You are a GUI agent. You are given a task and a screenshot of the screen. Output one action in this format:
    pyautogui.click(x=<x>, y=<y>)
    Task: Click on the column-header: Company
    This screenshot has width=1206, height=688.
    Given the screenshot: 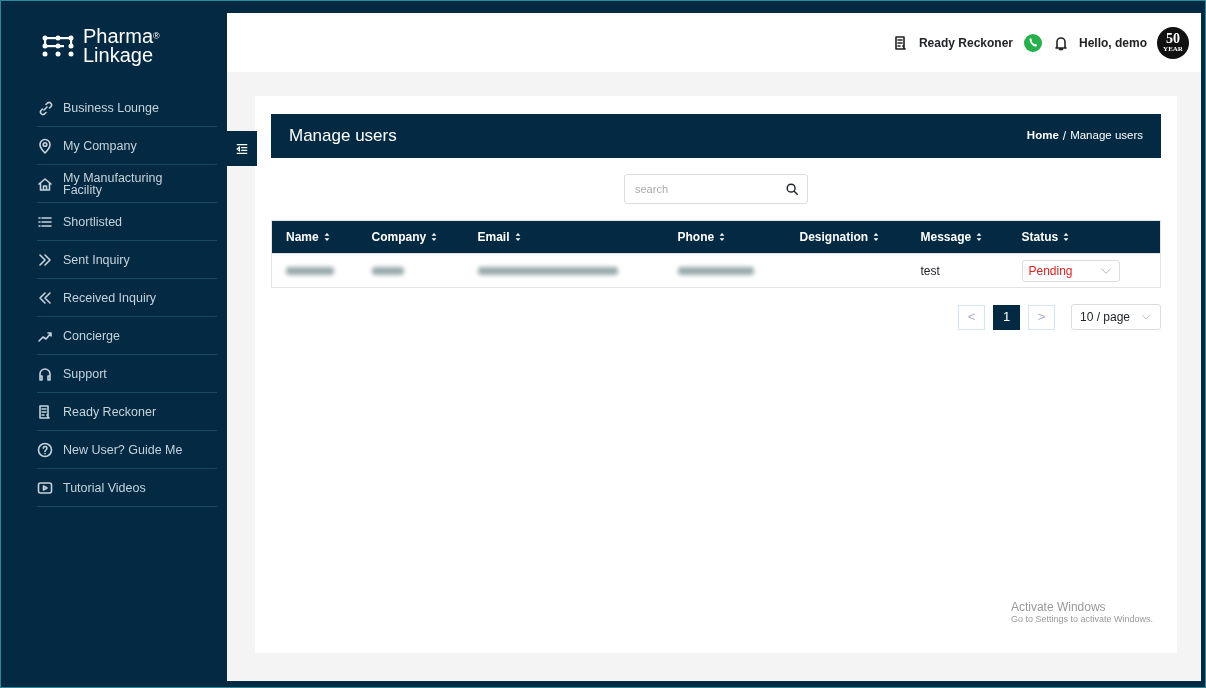 What is the action you would take?
    pyautogui.click(x=410, y=237)
    